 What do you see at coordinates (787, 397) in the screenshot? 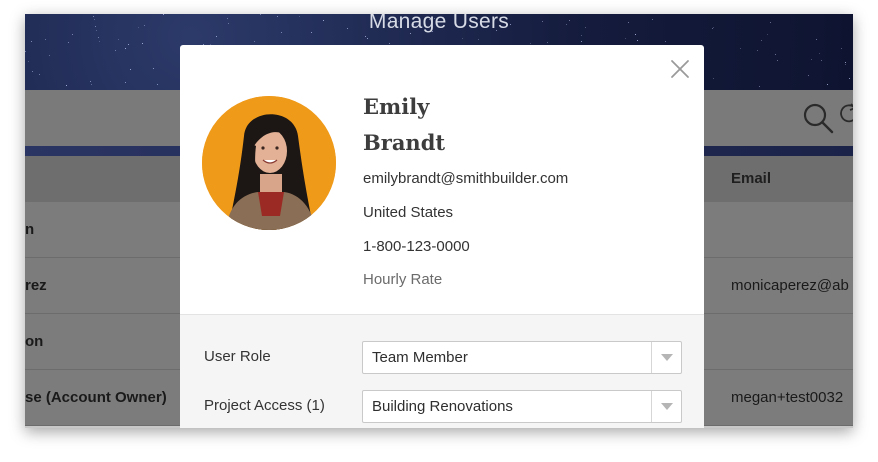
I see `user-email-cell: megan+test0032` at bounding box center [787, 397].